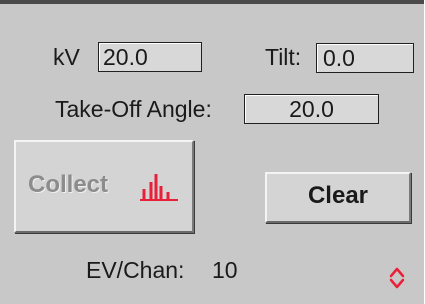  I want to click on clear-button: Clear, so click(338, 197).